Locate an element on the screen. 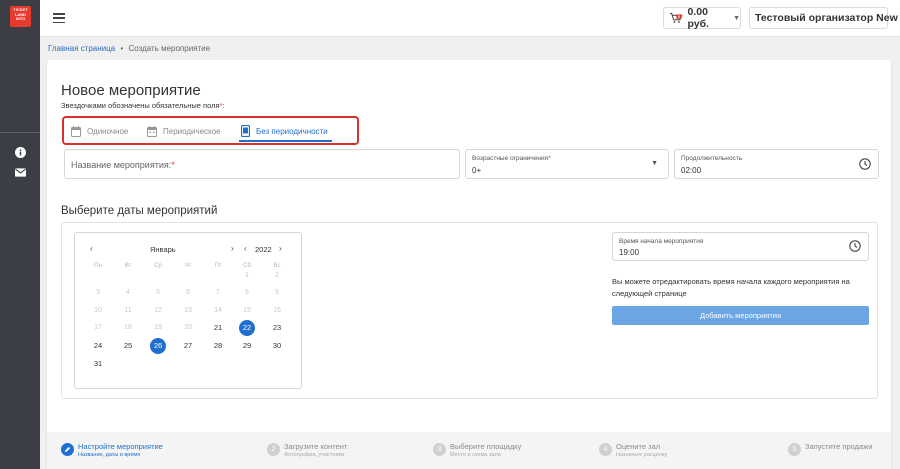 The image size is (900, 469). calendar-day: 4 is located at coordinates (128, 292).